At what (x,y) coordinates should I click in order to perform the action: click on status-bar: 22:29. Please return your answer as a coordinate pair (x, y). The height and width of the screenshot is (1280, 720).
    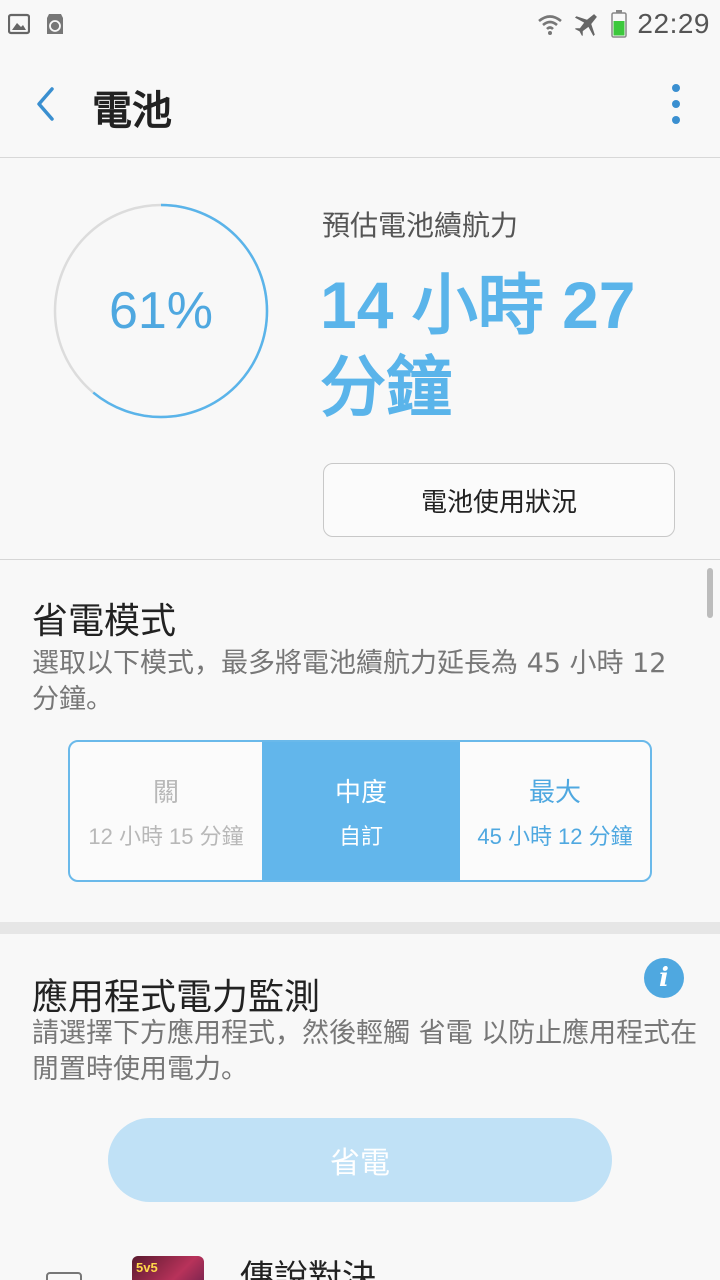
    Looking at the image, I should click on (360, 25).